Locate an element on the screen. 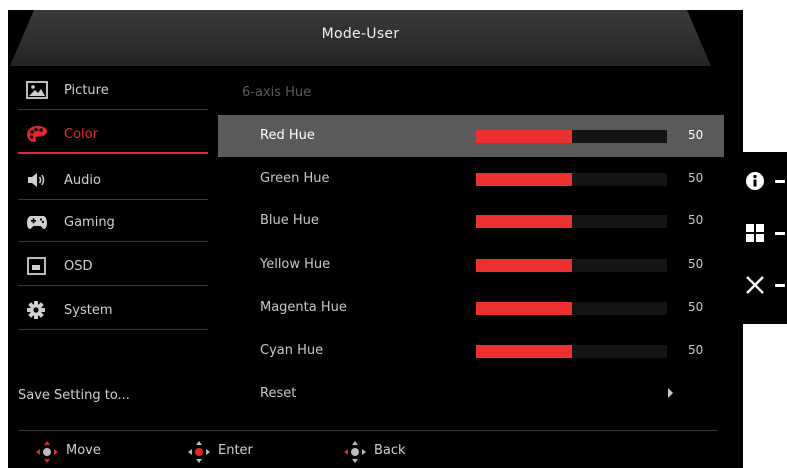  footer-label: Enter is located at coordinates (235, 450).